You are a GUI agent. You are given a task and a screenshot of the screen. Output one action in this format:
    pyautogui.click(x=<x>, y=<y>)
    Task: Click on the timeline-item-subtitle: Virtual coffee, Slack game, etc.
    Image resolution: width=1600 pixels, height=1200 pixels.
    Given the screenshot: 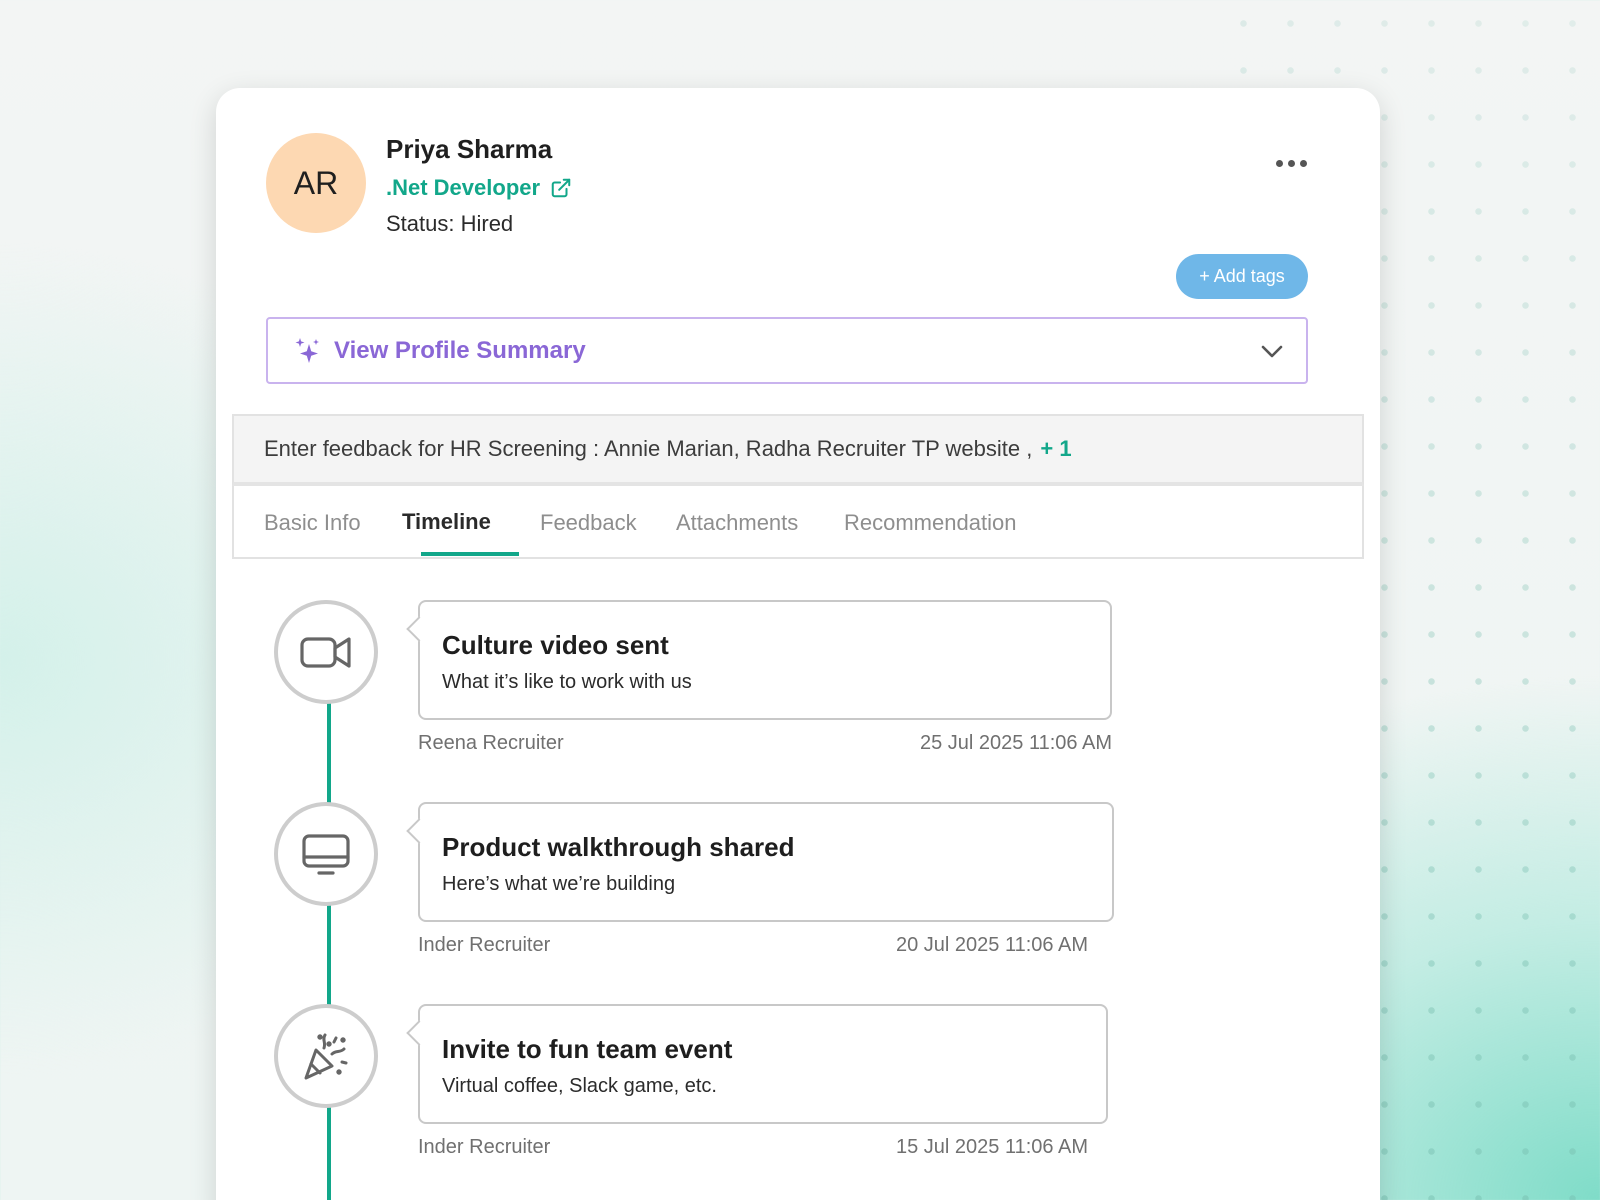 What is the action you would take?
    pyautogui.click(x=579, y=1086)
    